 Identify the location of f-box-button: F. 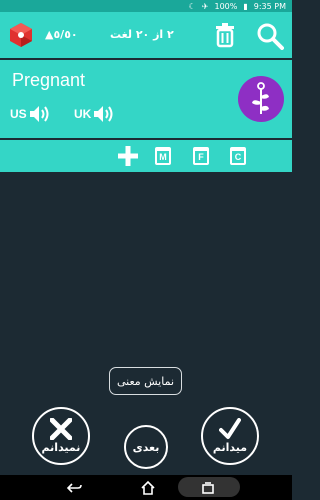
(201, 156).